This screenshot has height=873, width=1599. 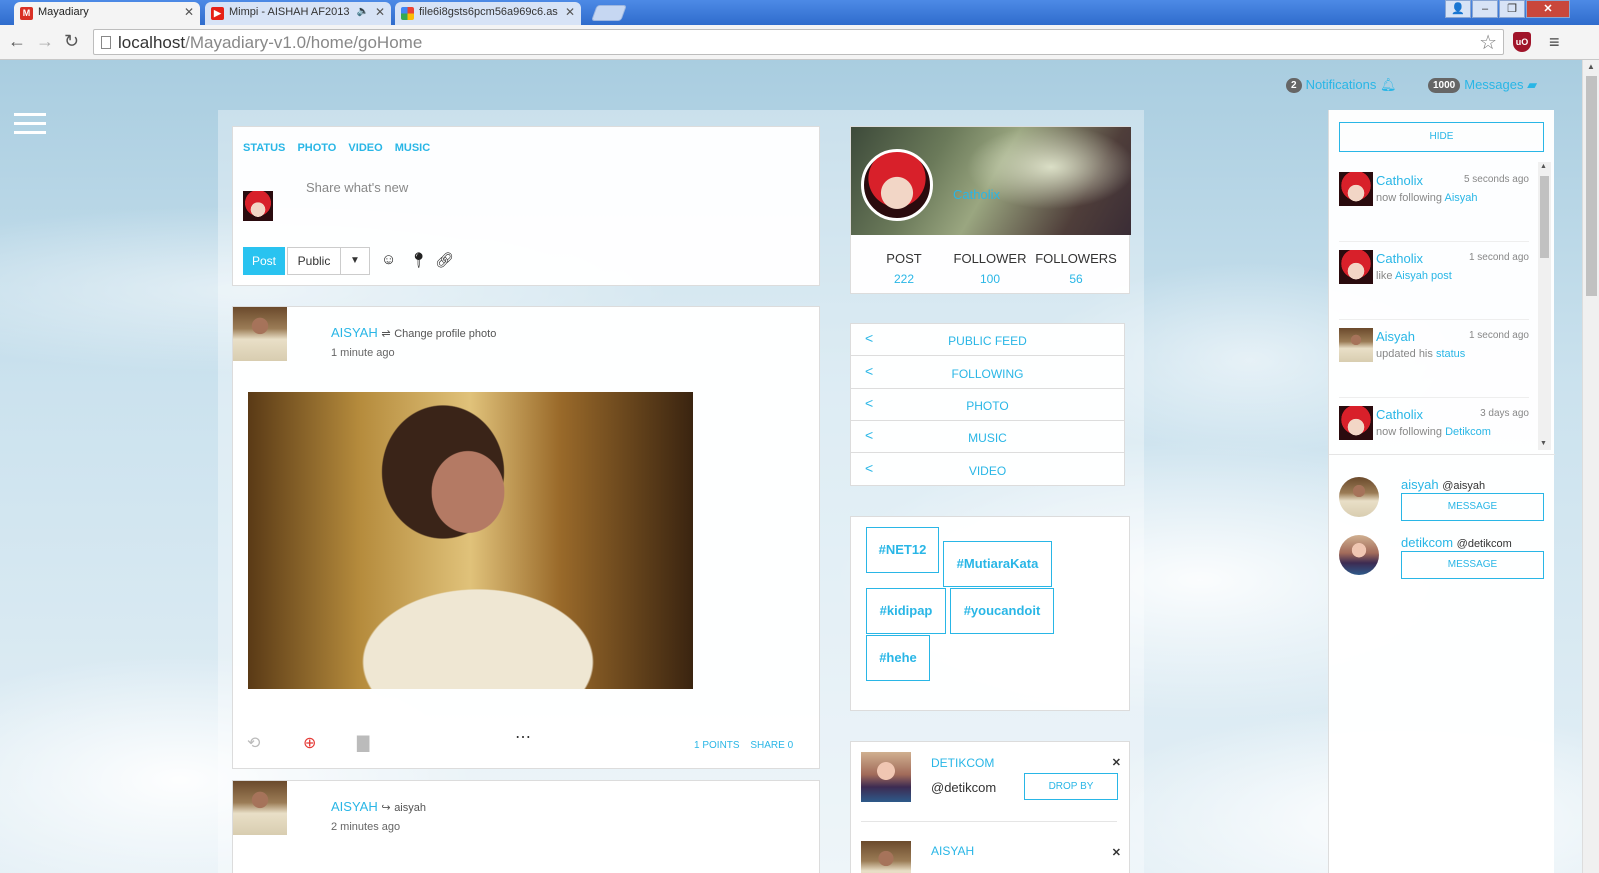 I want to click on speaker-icon: 🔈, so click(x=363, y=11).